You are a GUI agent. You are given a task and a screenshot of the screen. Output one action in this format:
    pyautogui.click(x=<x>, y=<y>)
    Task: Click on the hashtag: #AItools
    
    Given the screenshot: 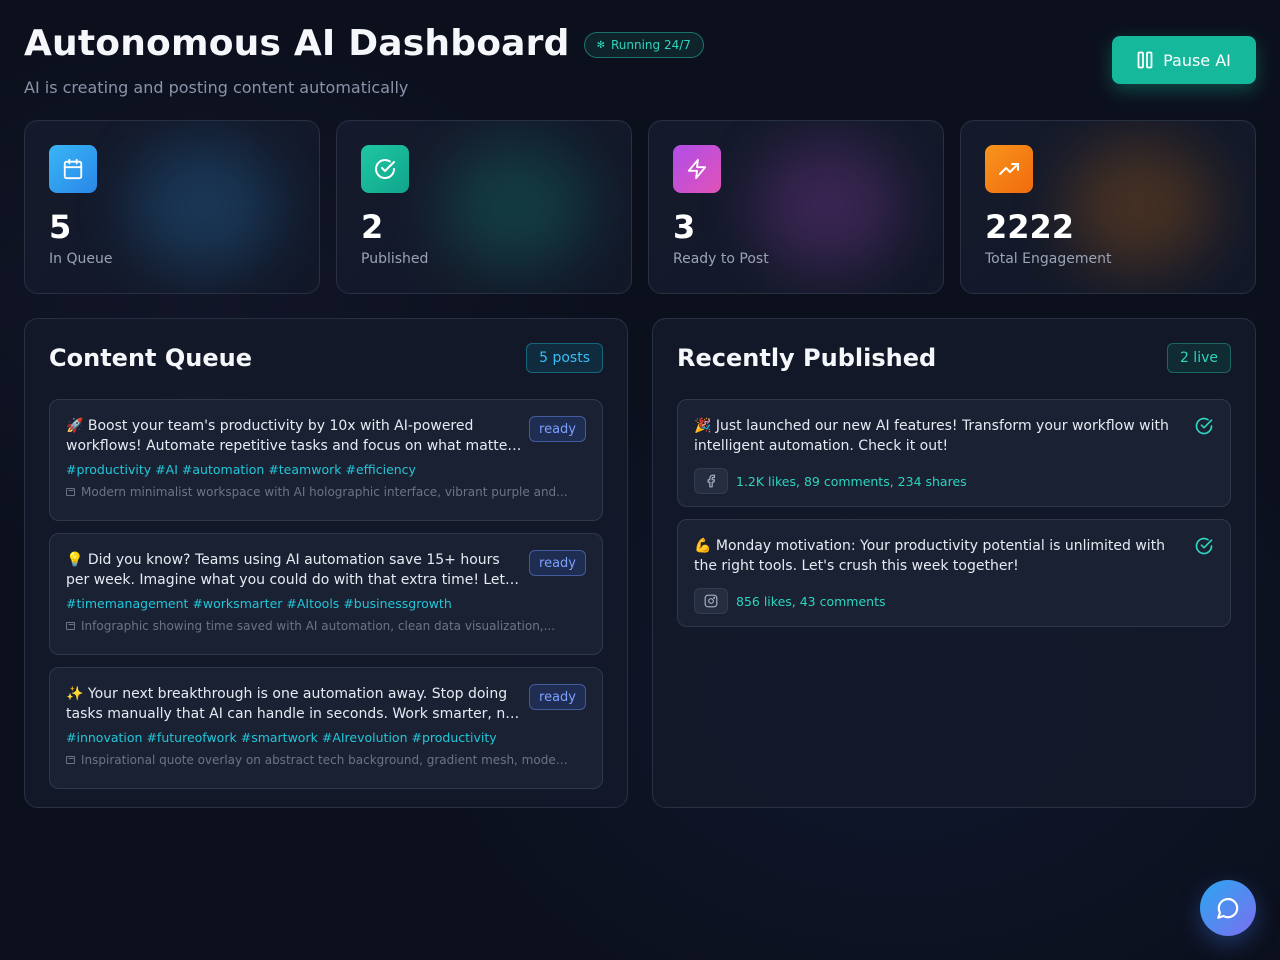 What is the action you would take?
    pyautogui.click(x=312, y=603)
    